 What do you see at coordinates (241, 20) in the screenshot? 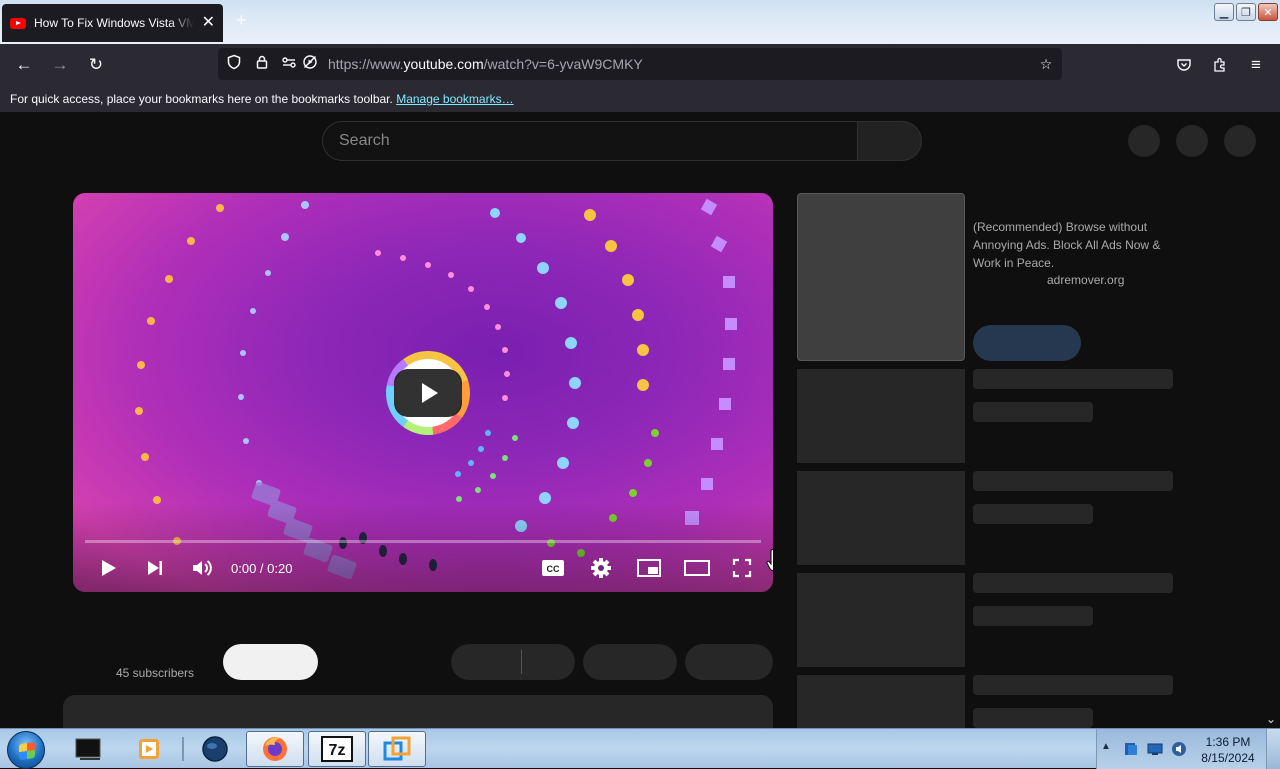
I see `new-tab-button: +` at bounding box center [241, 20].